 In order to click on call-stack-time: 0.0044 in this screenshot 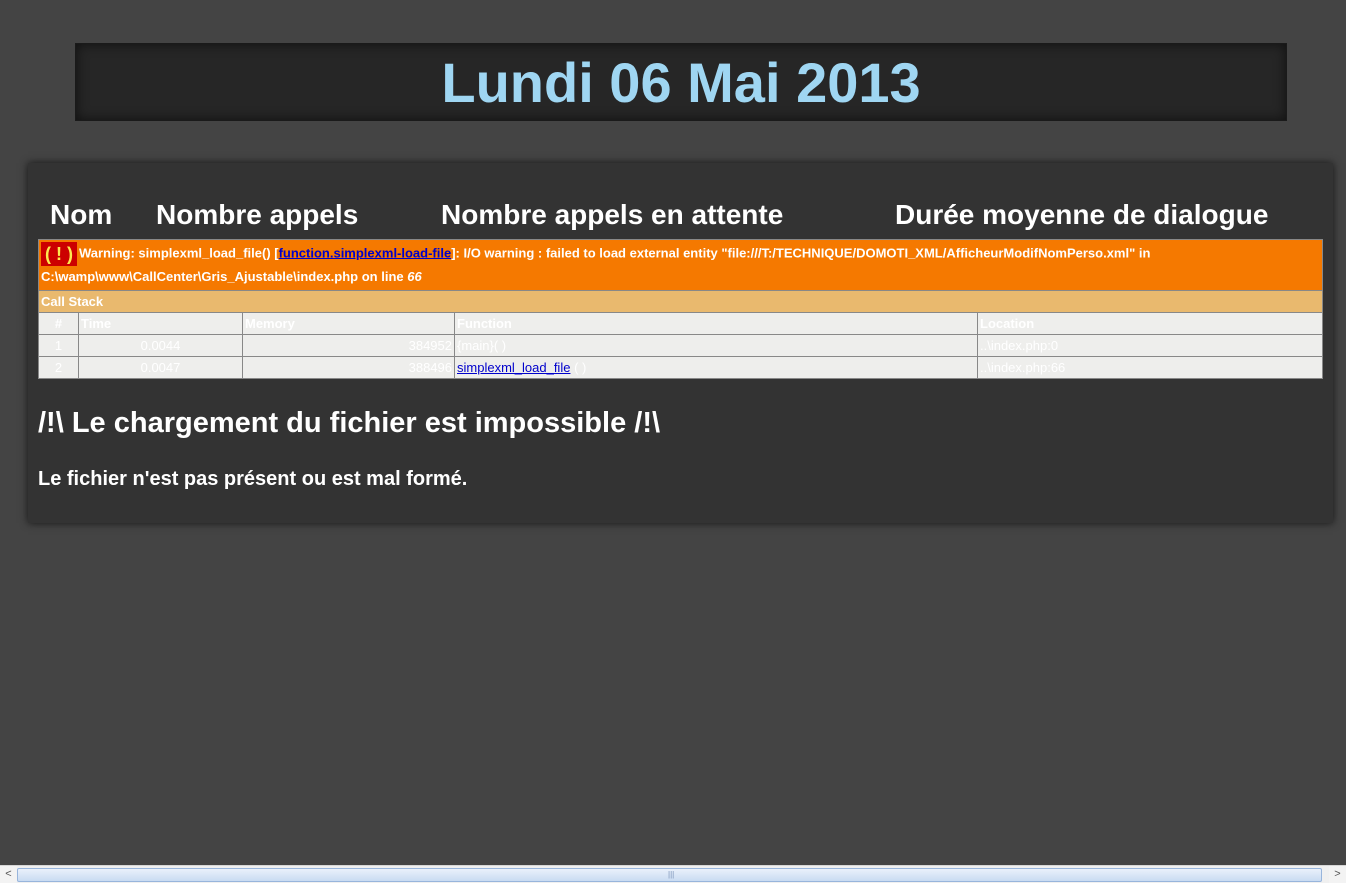, I will do `click(160, 345)`.